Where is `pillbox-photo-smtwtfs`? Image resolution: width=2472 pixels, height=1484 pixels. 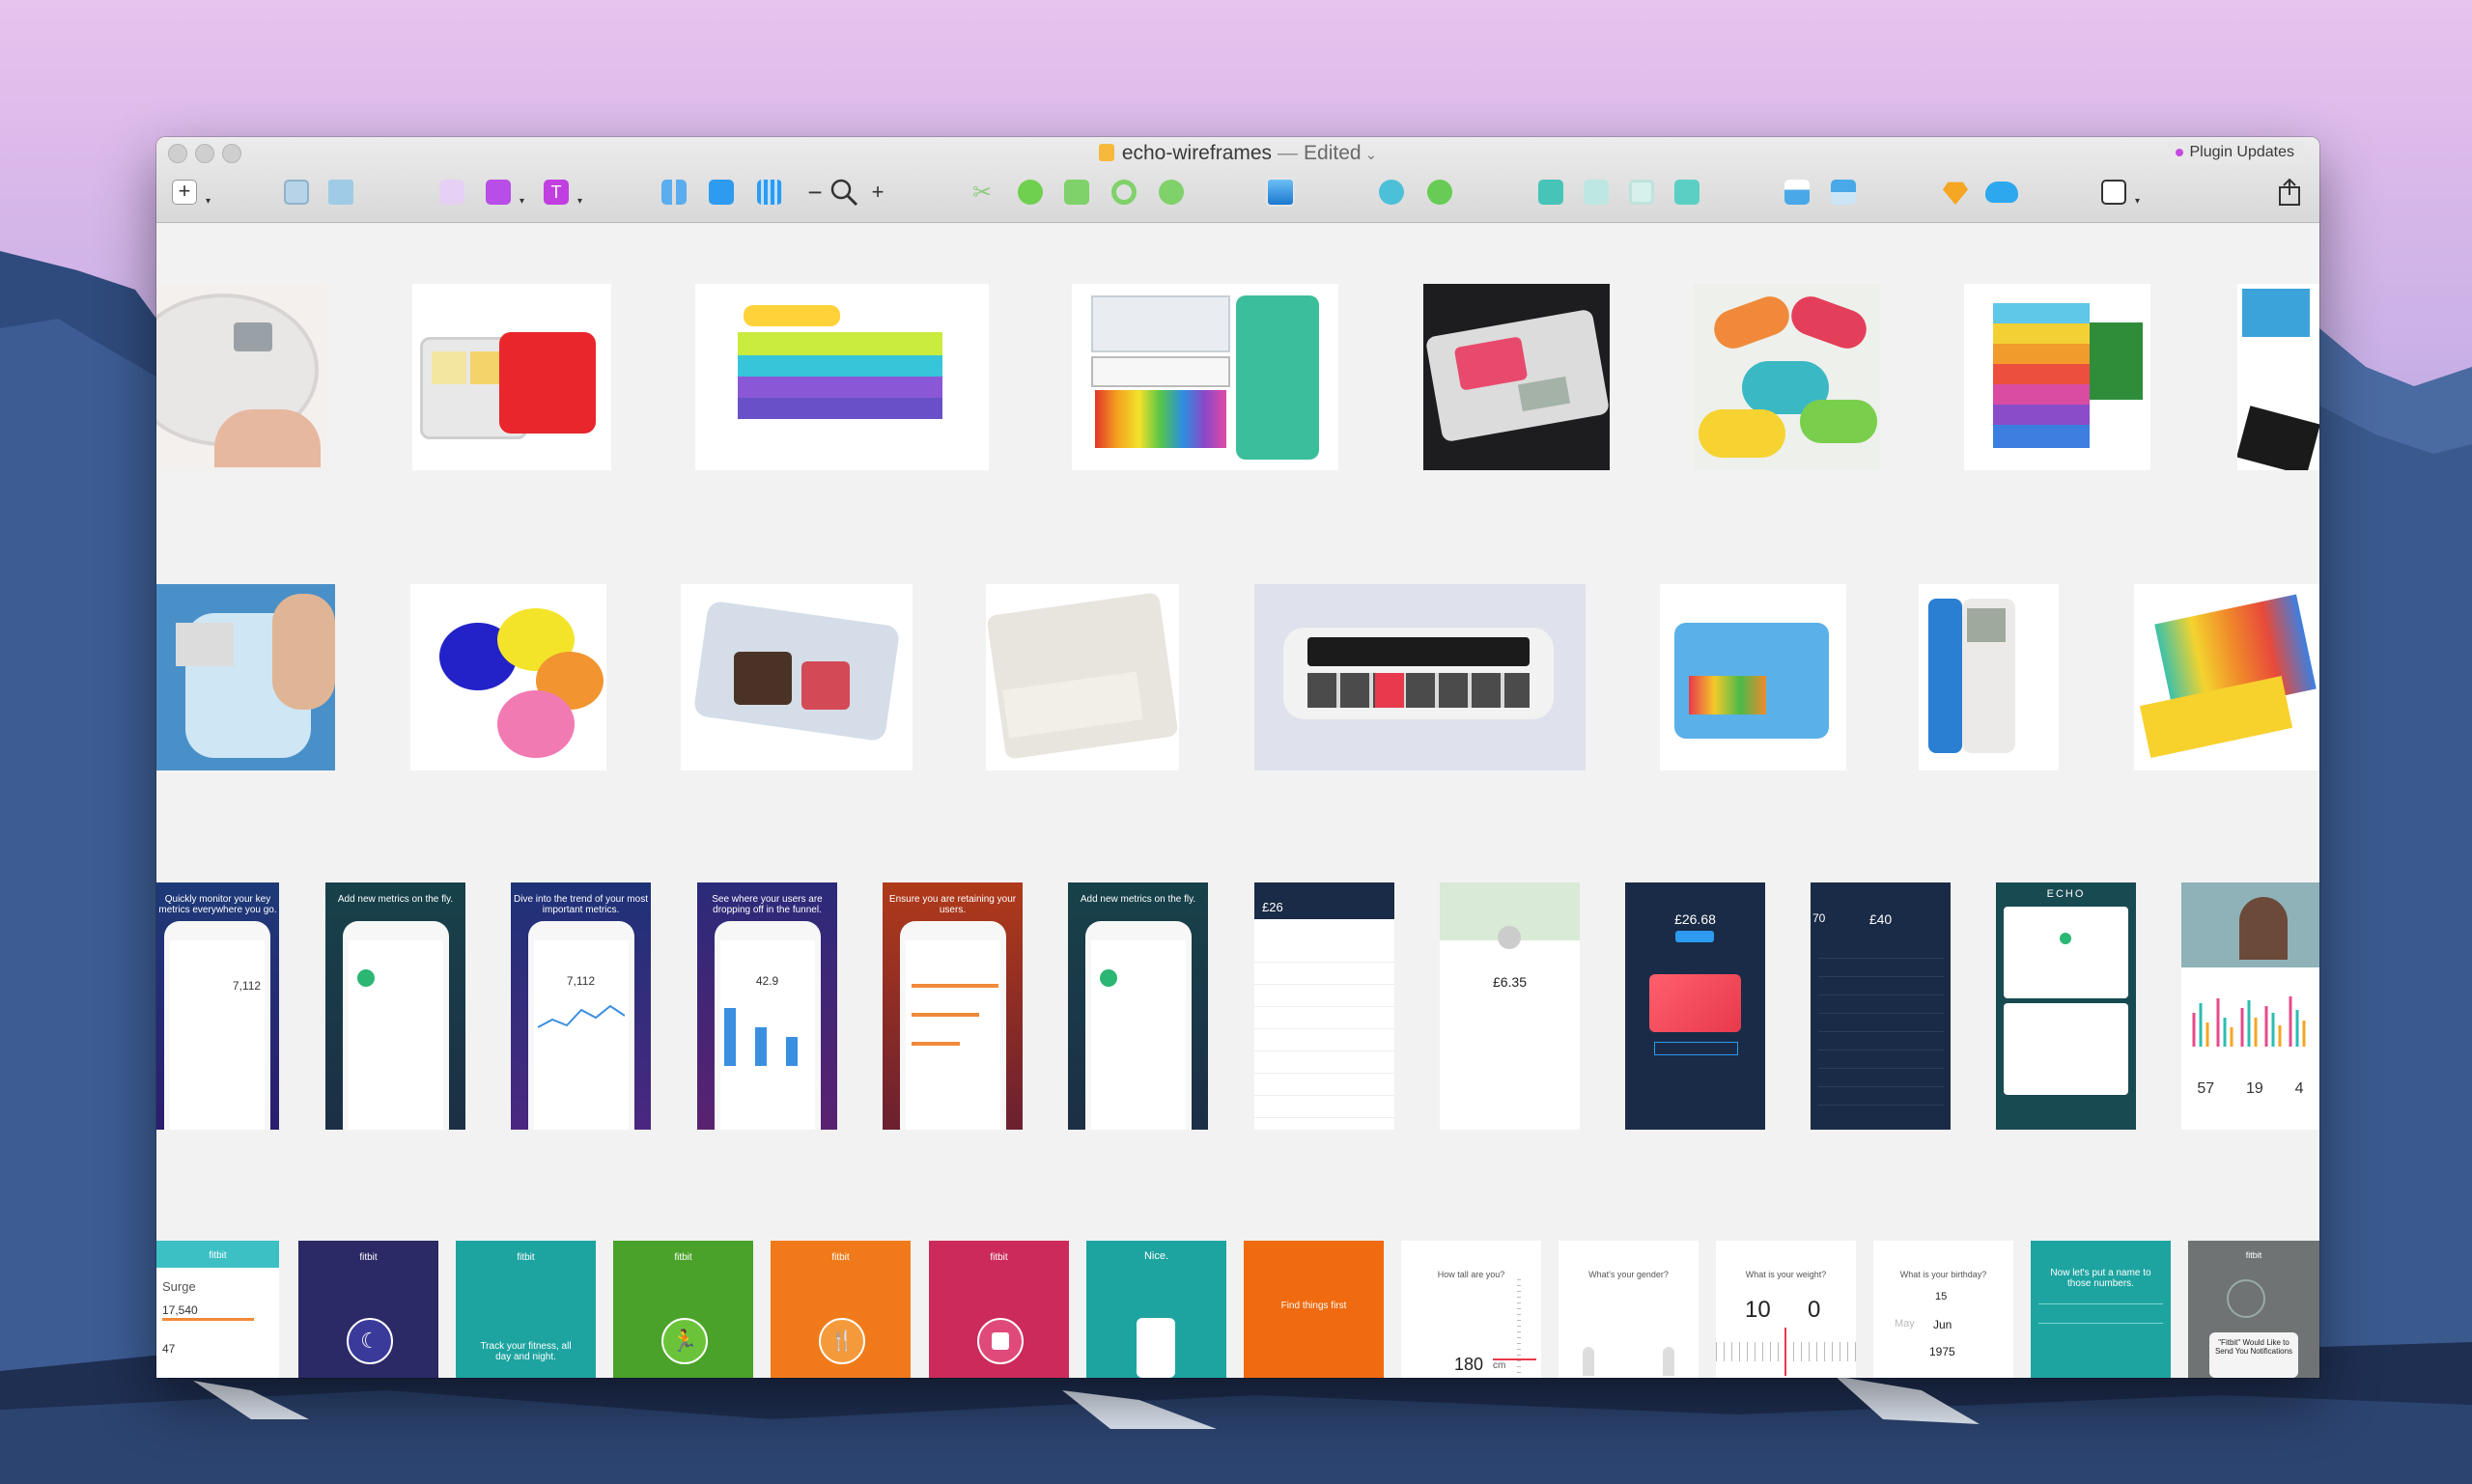
pillbox-photo-smtwtfs is located at coordinates (1205, 377).